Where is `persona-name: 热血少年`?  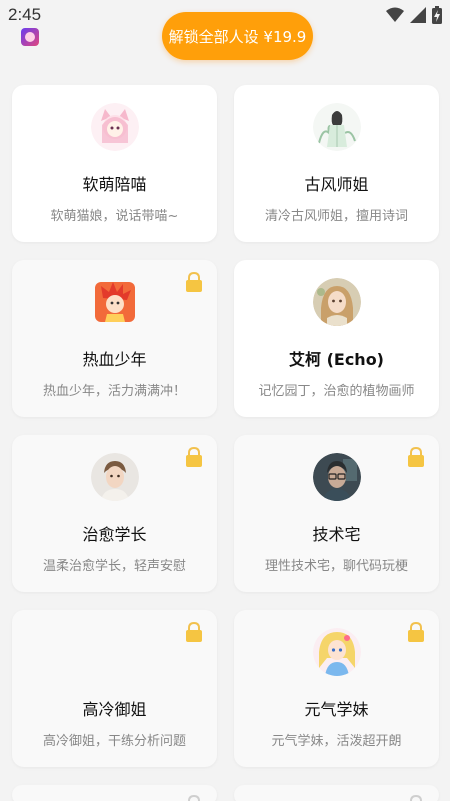 persona-name: 热血少年 is located at coordinates (114, 359).